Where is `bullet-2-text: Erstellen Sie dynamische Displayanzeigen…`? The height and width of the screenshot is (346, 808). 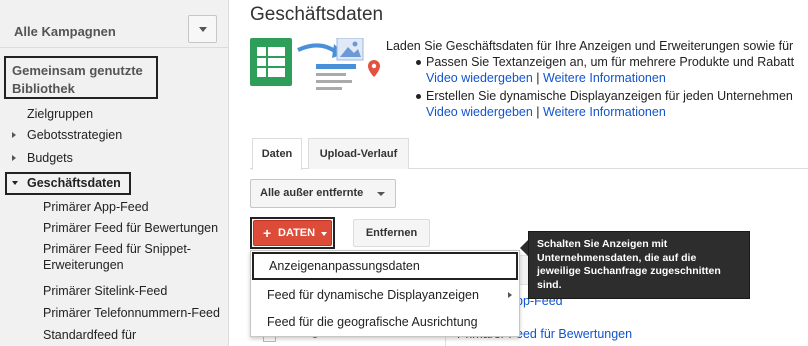 bullet-2-text: Erstellen Sie dynamische Displayanzeigen… is located at coordinates (609, 96).